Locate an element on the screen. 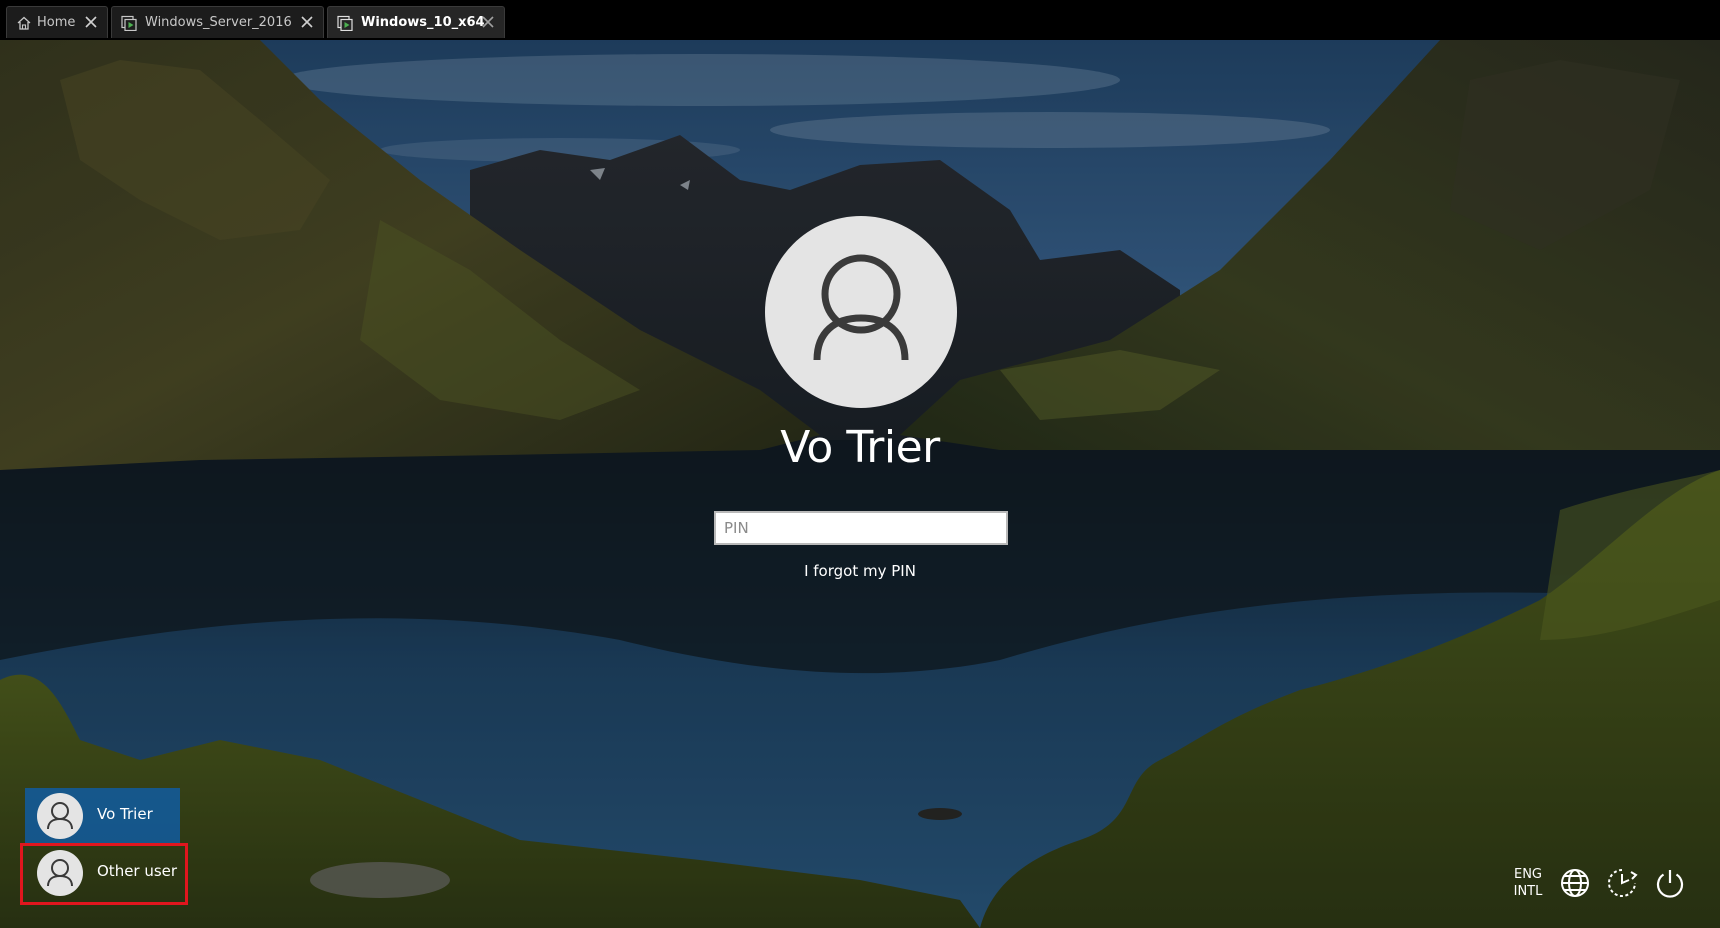 The height and width of the screenshot is (928, 1720). user-list-item-vo-trier: Vo Trier is located at coordinates (102, 815).